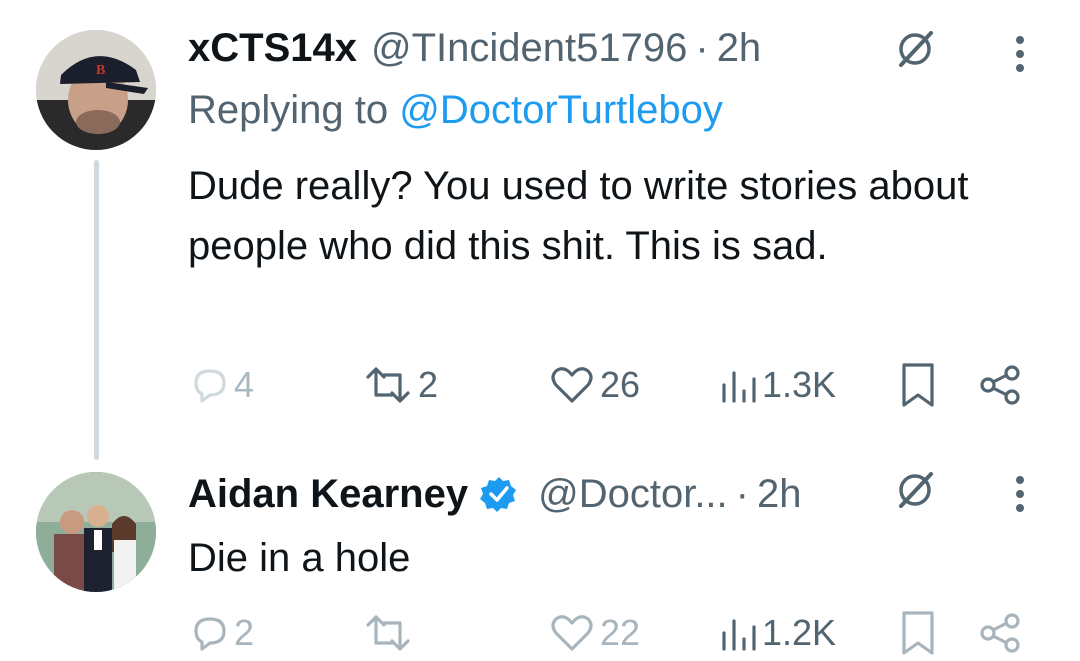  I want to click on display-name: xCTS14x, so click(272, 48).